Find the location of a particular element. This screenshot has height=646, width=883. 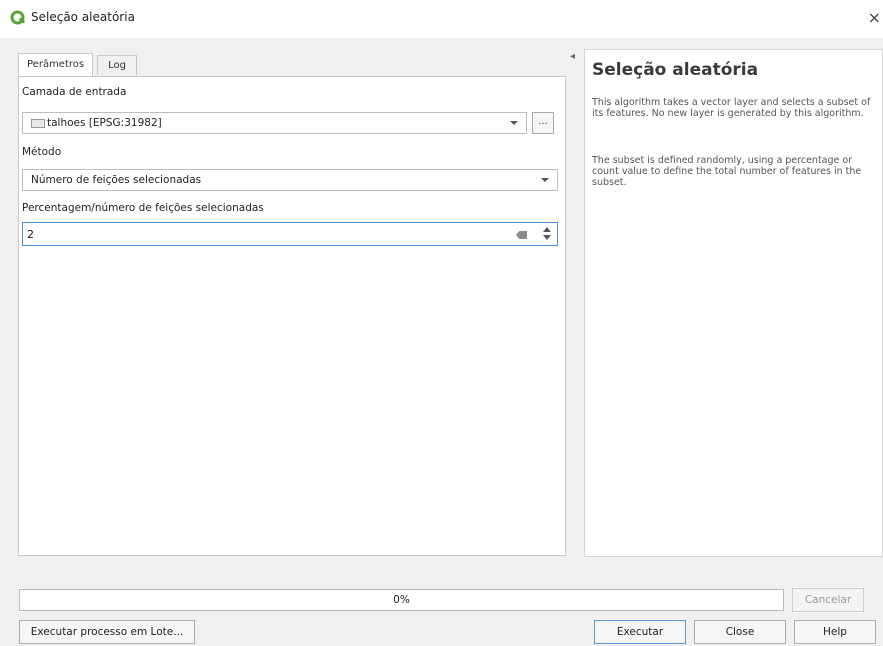

cancel-button: Cancelar is located at coordinates (828, 600).